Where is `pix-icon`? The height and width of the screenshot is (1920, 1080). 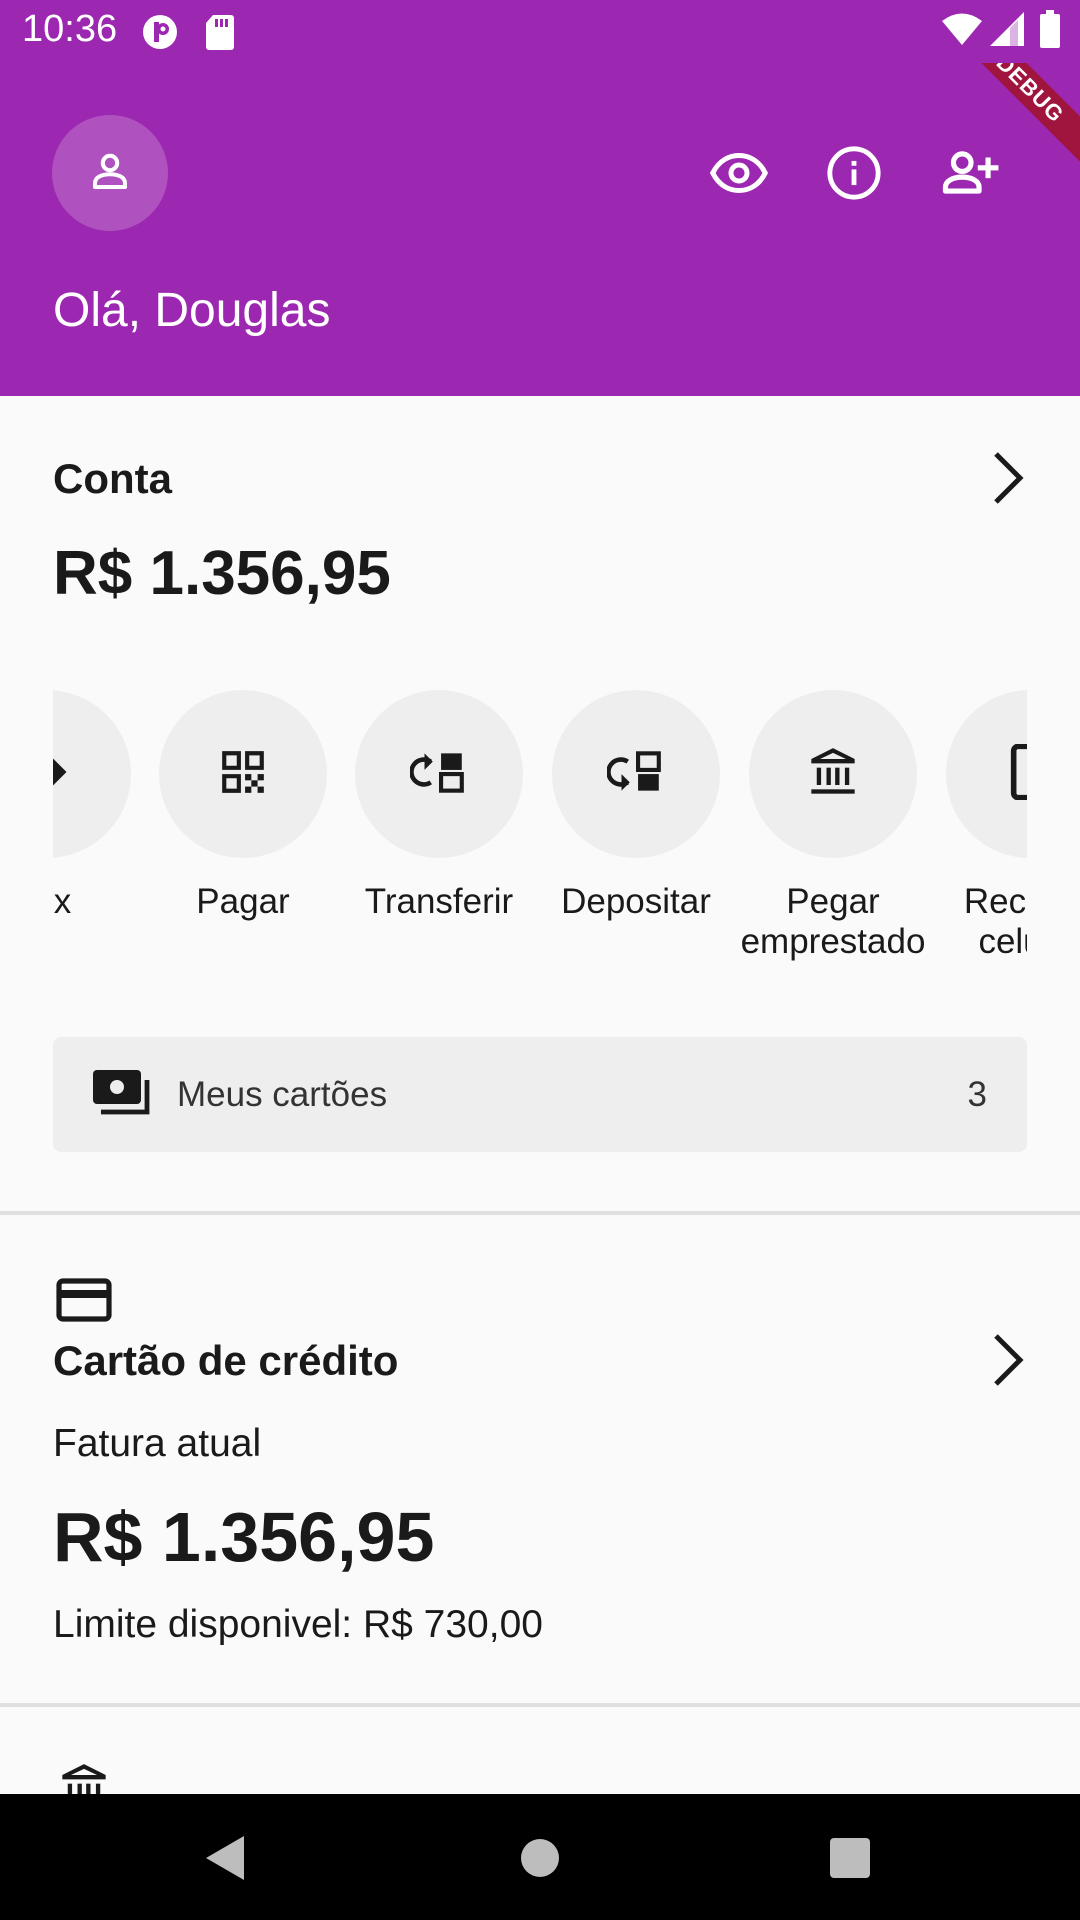 pix-icon is located at coordinates (63, 774).